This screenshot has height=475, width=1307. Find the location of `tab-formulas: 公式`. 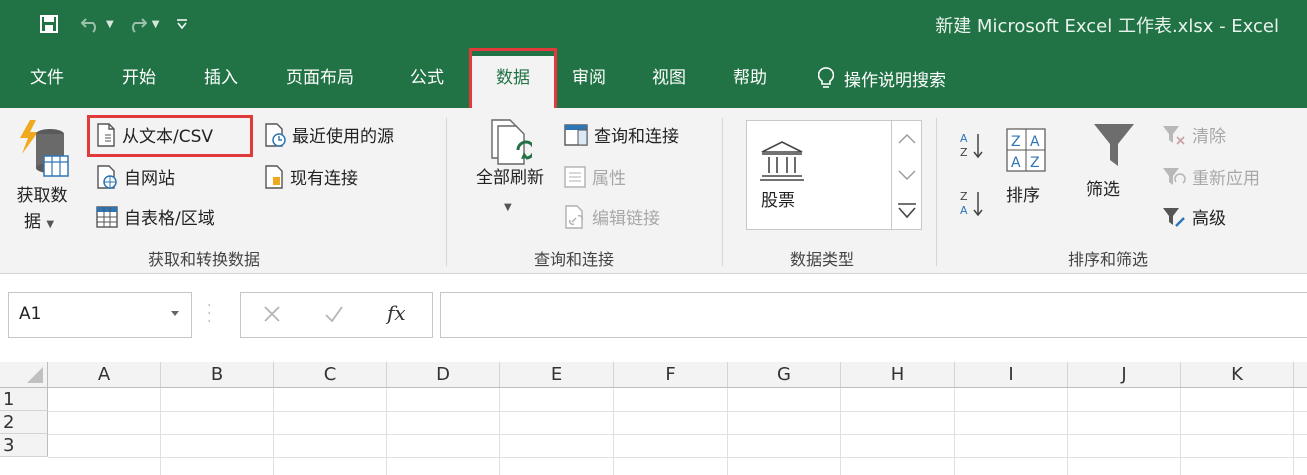

tab-formulas: 公式 is located at coordinates (427, 78).